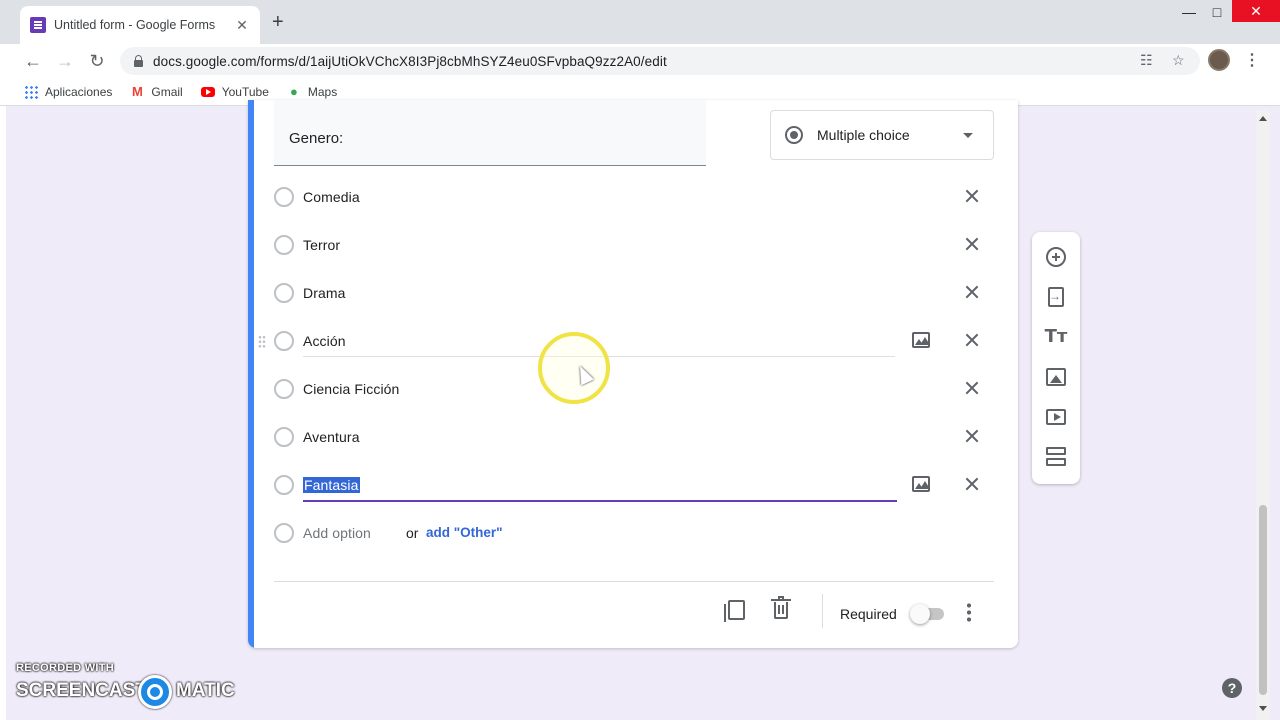 Image resolution: width=1280 pixels, height=720 pixels. Describe the element at coordinates (262, 342) in the screenshot. I see `drag-handle-icon` at that location.